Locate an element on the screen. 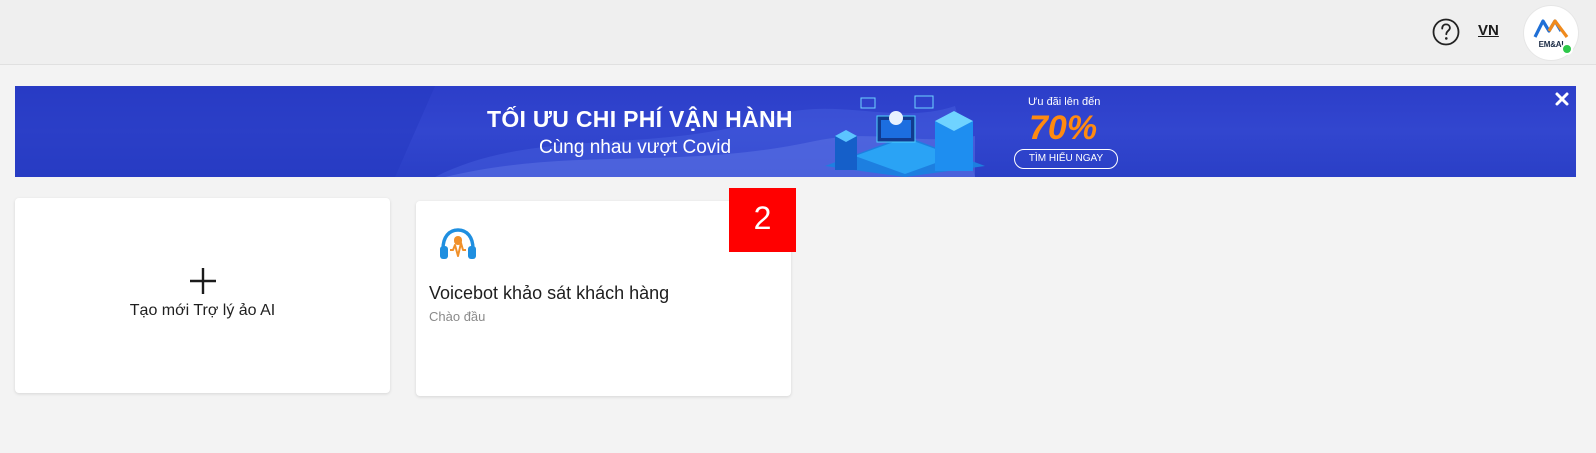  promo-percentage: 70% is located at coordinates (1063, 128).